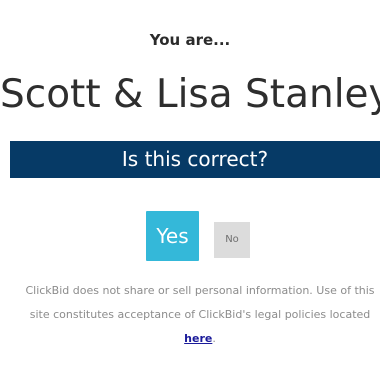  What do you see at coordinates (172, 236) in the screenshot?
I see `yes-button: Yes` at bounding box center [172, 236].